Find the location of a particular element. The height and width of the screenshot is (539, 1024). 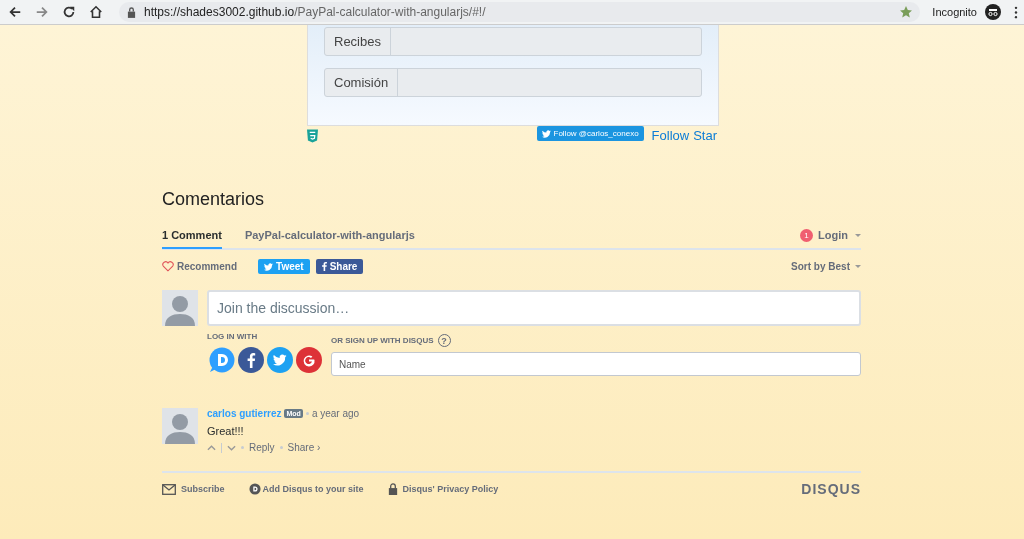

field-label: Recibes is located at coordinates (358, 41).